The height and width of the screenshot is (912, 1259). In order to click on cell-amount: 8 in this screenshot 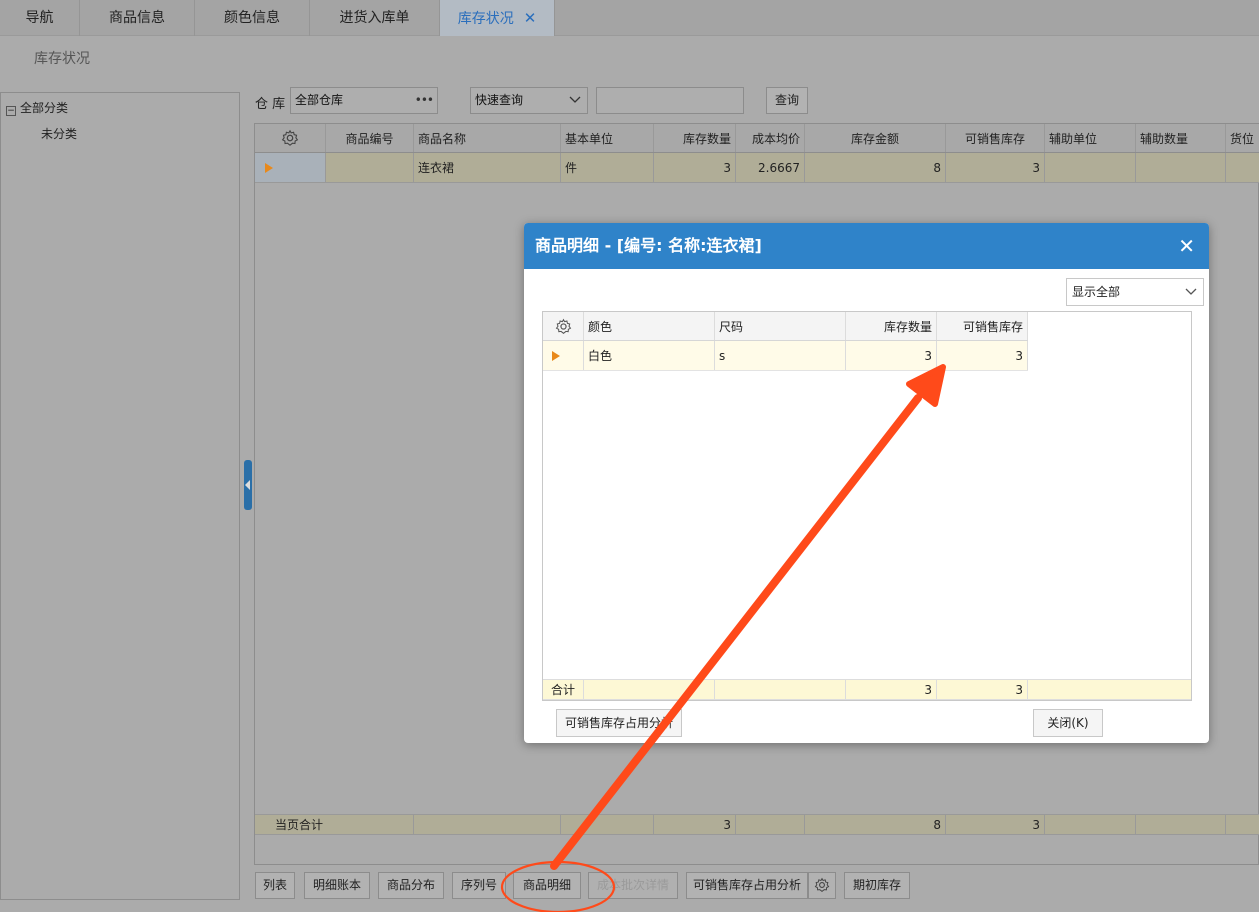, I will do `click(875, 167)`.